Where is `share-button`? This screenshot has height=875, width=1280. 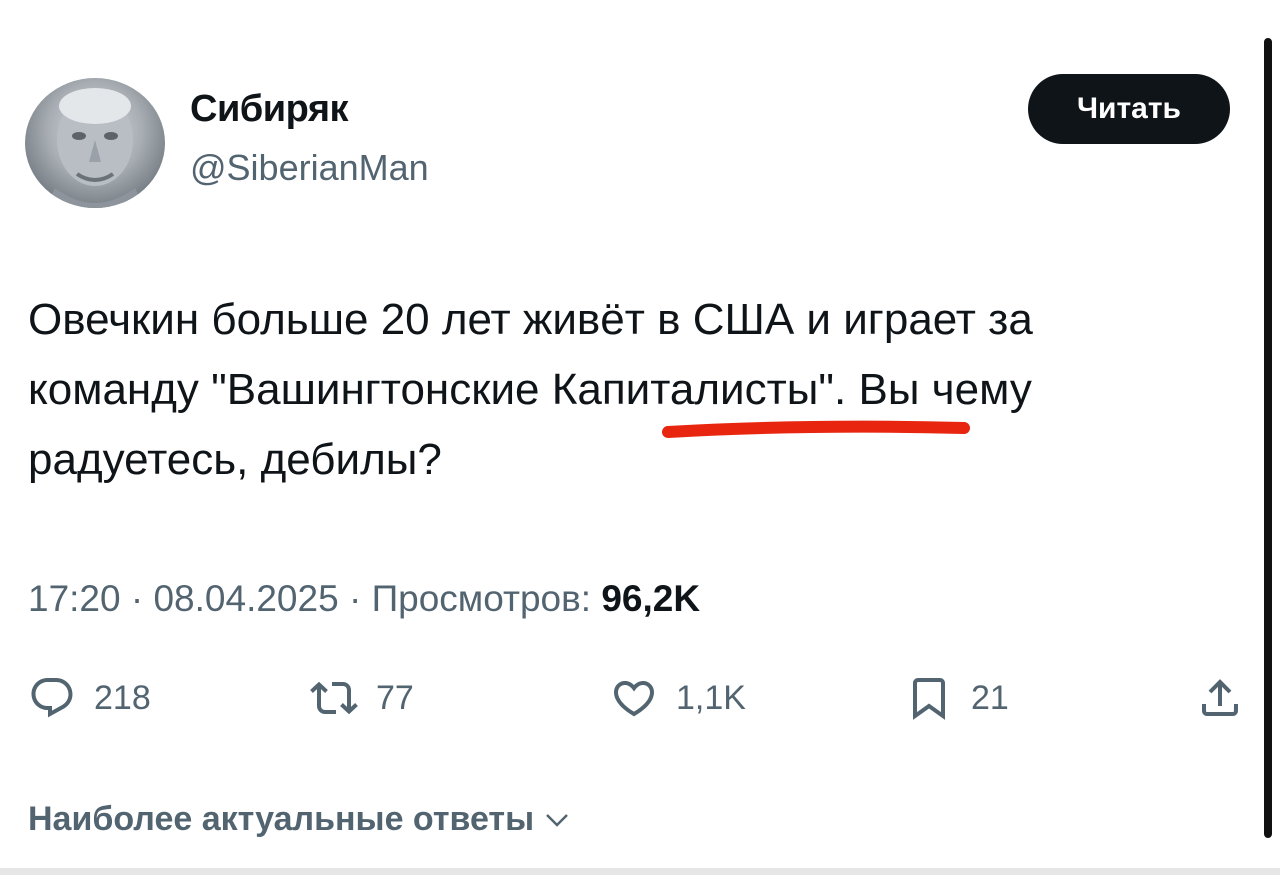 share-button is located at coordinates (1220, 698).